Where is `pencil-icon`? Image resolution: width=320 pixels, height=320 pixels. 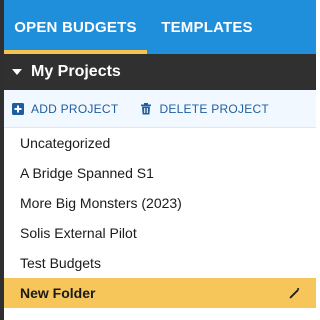
pencil-icon is located at coordinates (295, 293).